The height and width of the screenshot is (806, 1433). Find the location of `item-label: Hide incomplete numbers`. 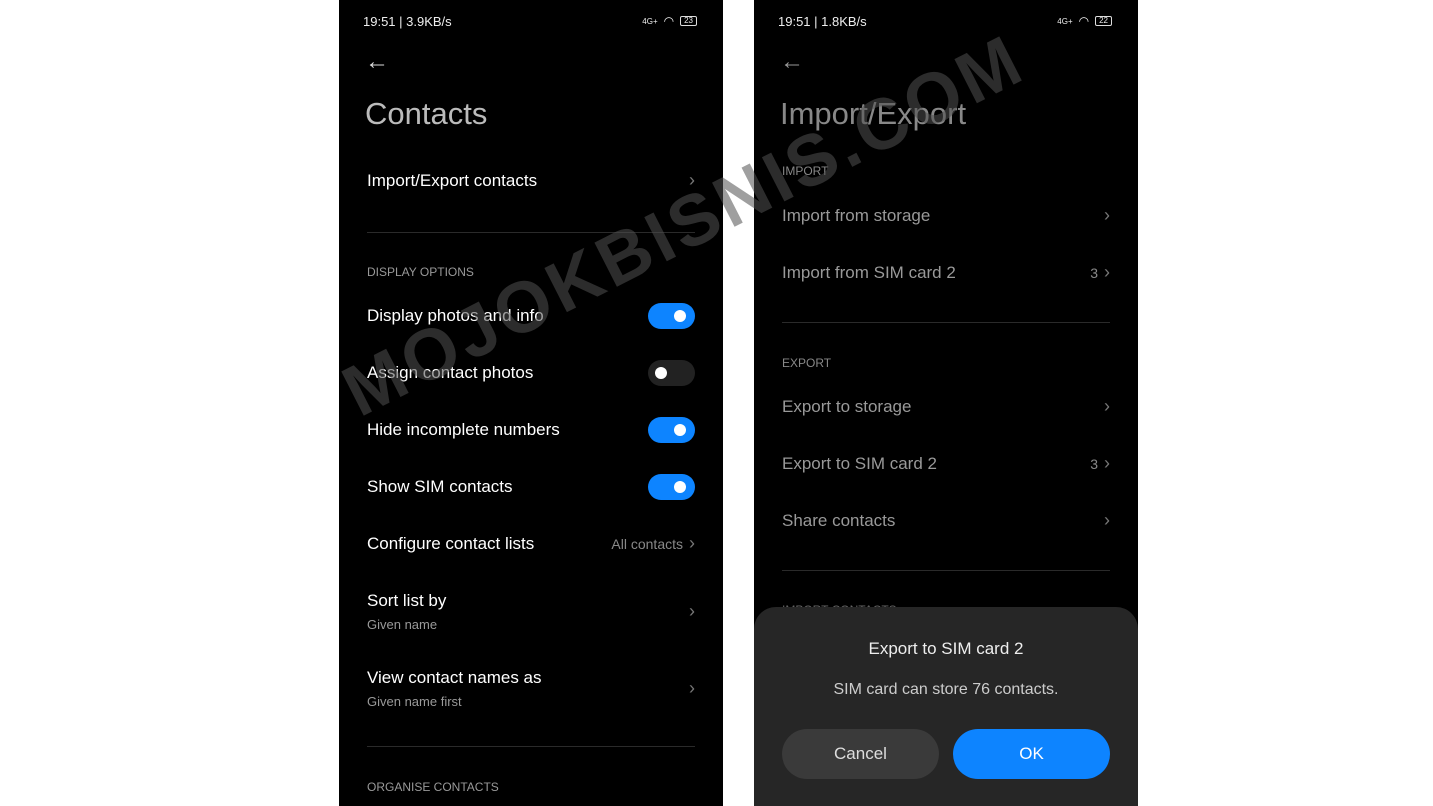

item-label: Hide incomplete numbers is located at coordinates (463, 429).